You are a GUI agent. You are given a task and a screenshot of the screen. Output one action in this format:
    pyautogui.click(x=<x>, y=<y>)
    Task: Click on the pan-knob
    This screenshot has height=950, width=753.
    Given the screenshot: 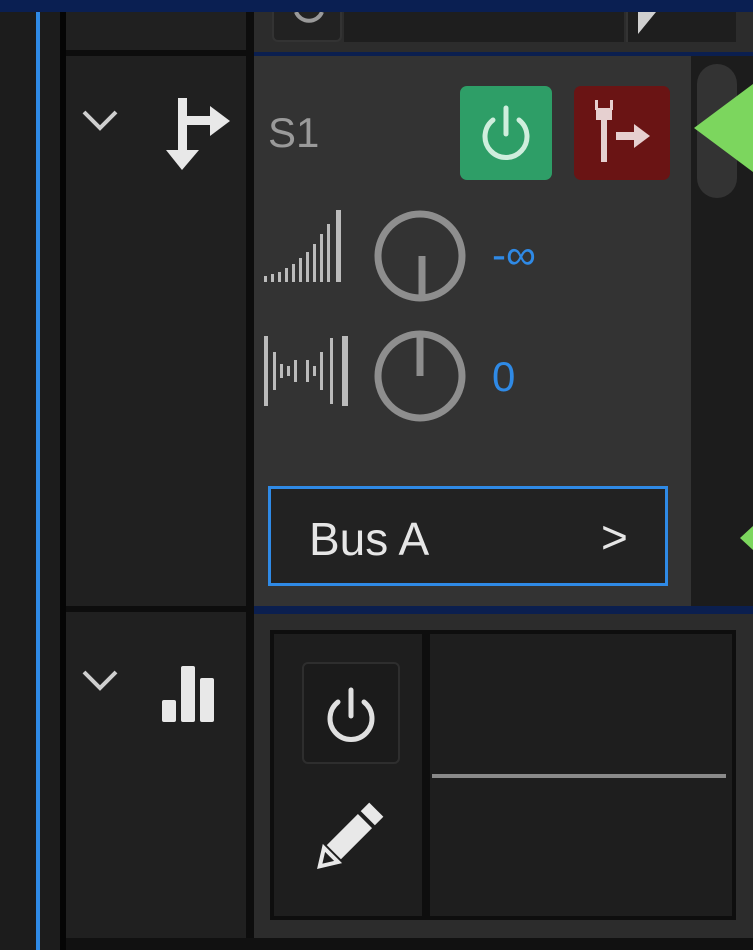 What is the action you would take?
    pyautogui.click(x=420, y=376)
    